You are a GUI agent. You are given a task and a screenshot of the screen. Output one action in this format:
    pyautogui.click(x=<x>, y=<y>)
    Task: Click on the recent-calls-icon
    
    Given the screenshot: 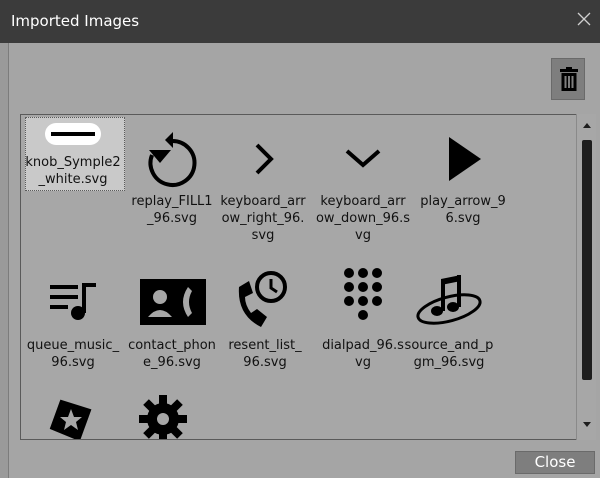 What is the action you would take?
    pyautogui.click(x=265, y=298)
    